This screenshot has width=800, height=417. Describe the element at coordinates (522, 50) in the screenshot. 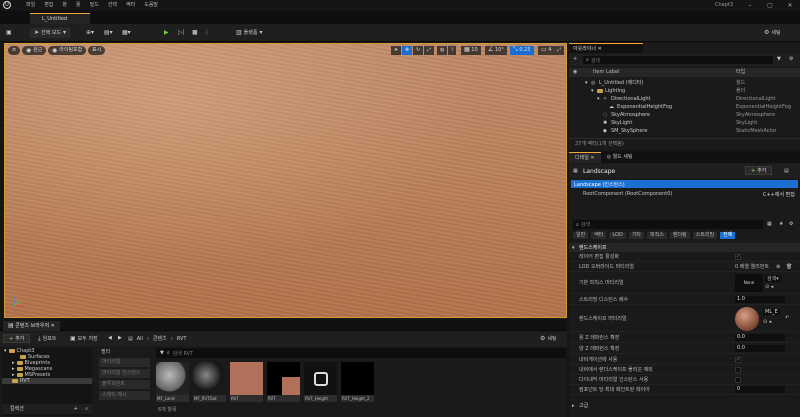

I see `scale-snap-button: ⤡ 0.25` at that location.